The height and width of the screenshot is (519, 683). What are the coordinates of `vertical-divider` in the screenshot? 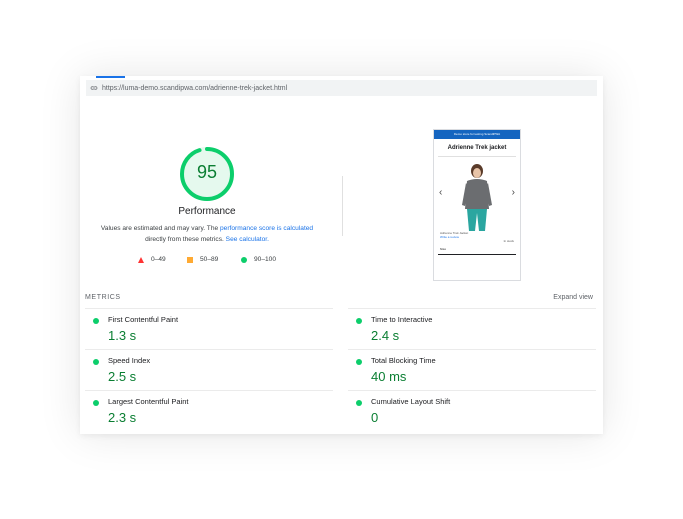 It's located at (342, 206).